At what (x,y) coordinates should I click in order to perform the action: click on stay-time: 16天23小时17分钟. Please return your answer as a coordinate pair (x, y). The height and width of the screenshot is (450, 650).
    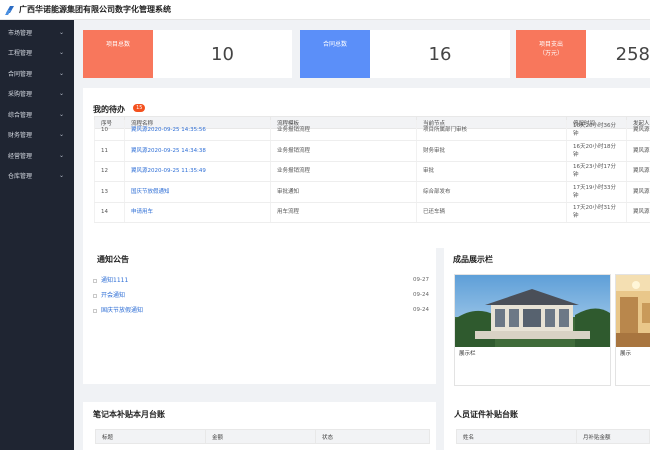
    Looking at the image, I should click on (596, 171).